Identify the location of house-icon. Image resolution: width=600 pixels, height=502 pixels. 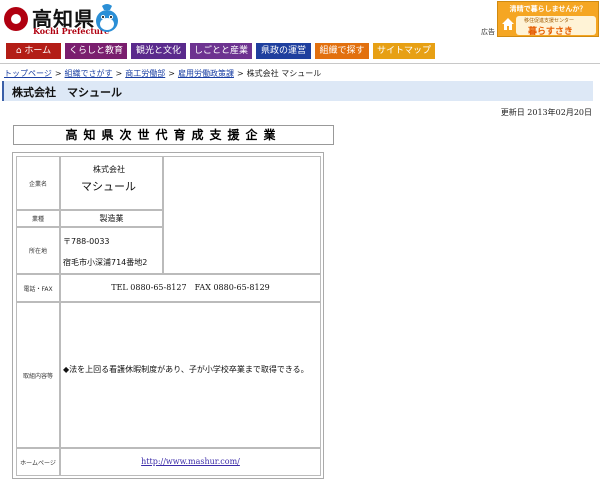
(508, 24).